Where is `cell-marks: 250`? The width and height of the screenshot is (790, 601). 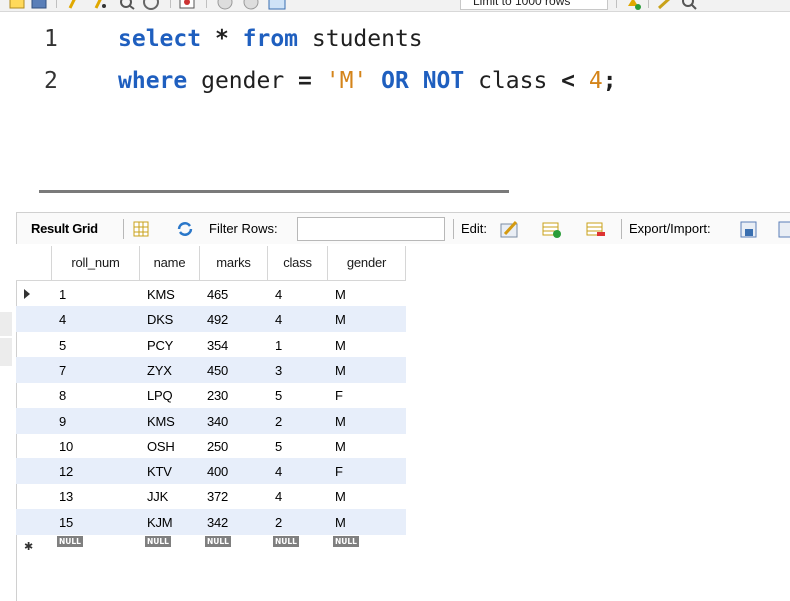
cell-marks: 250 is located at coordinates (234, 446).